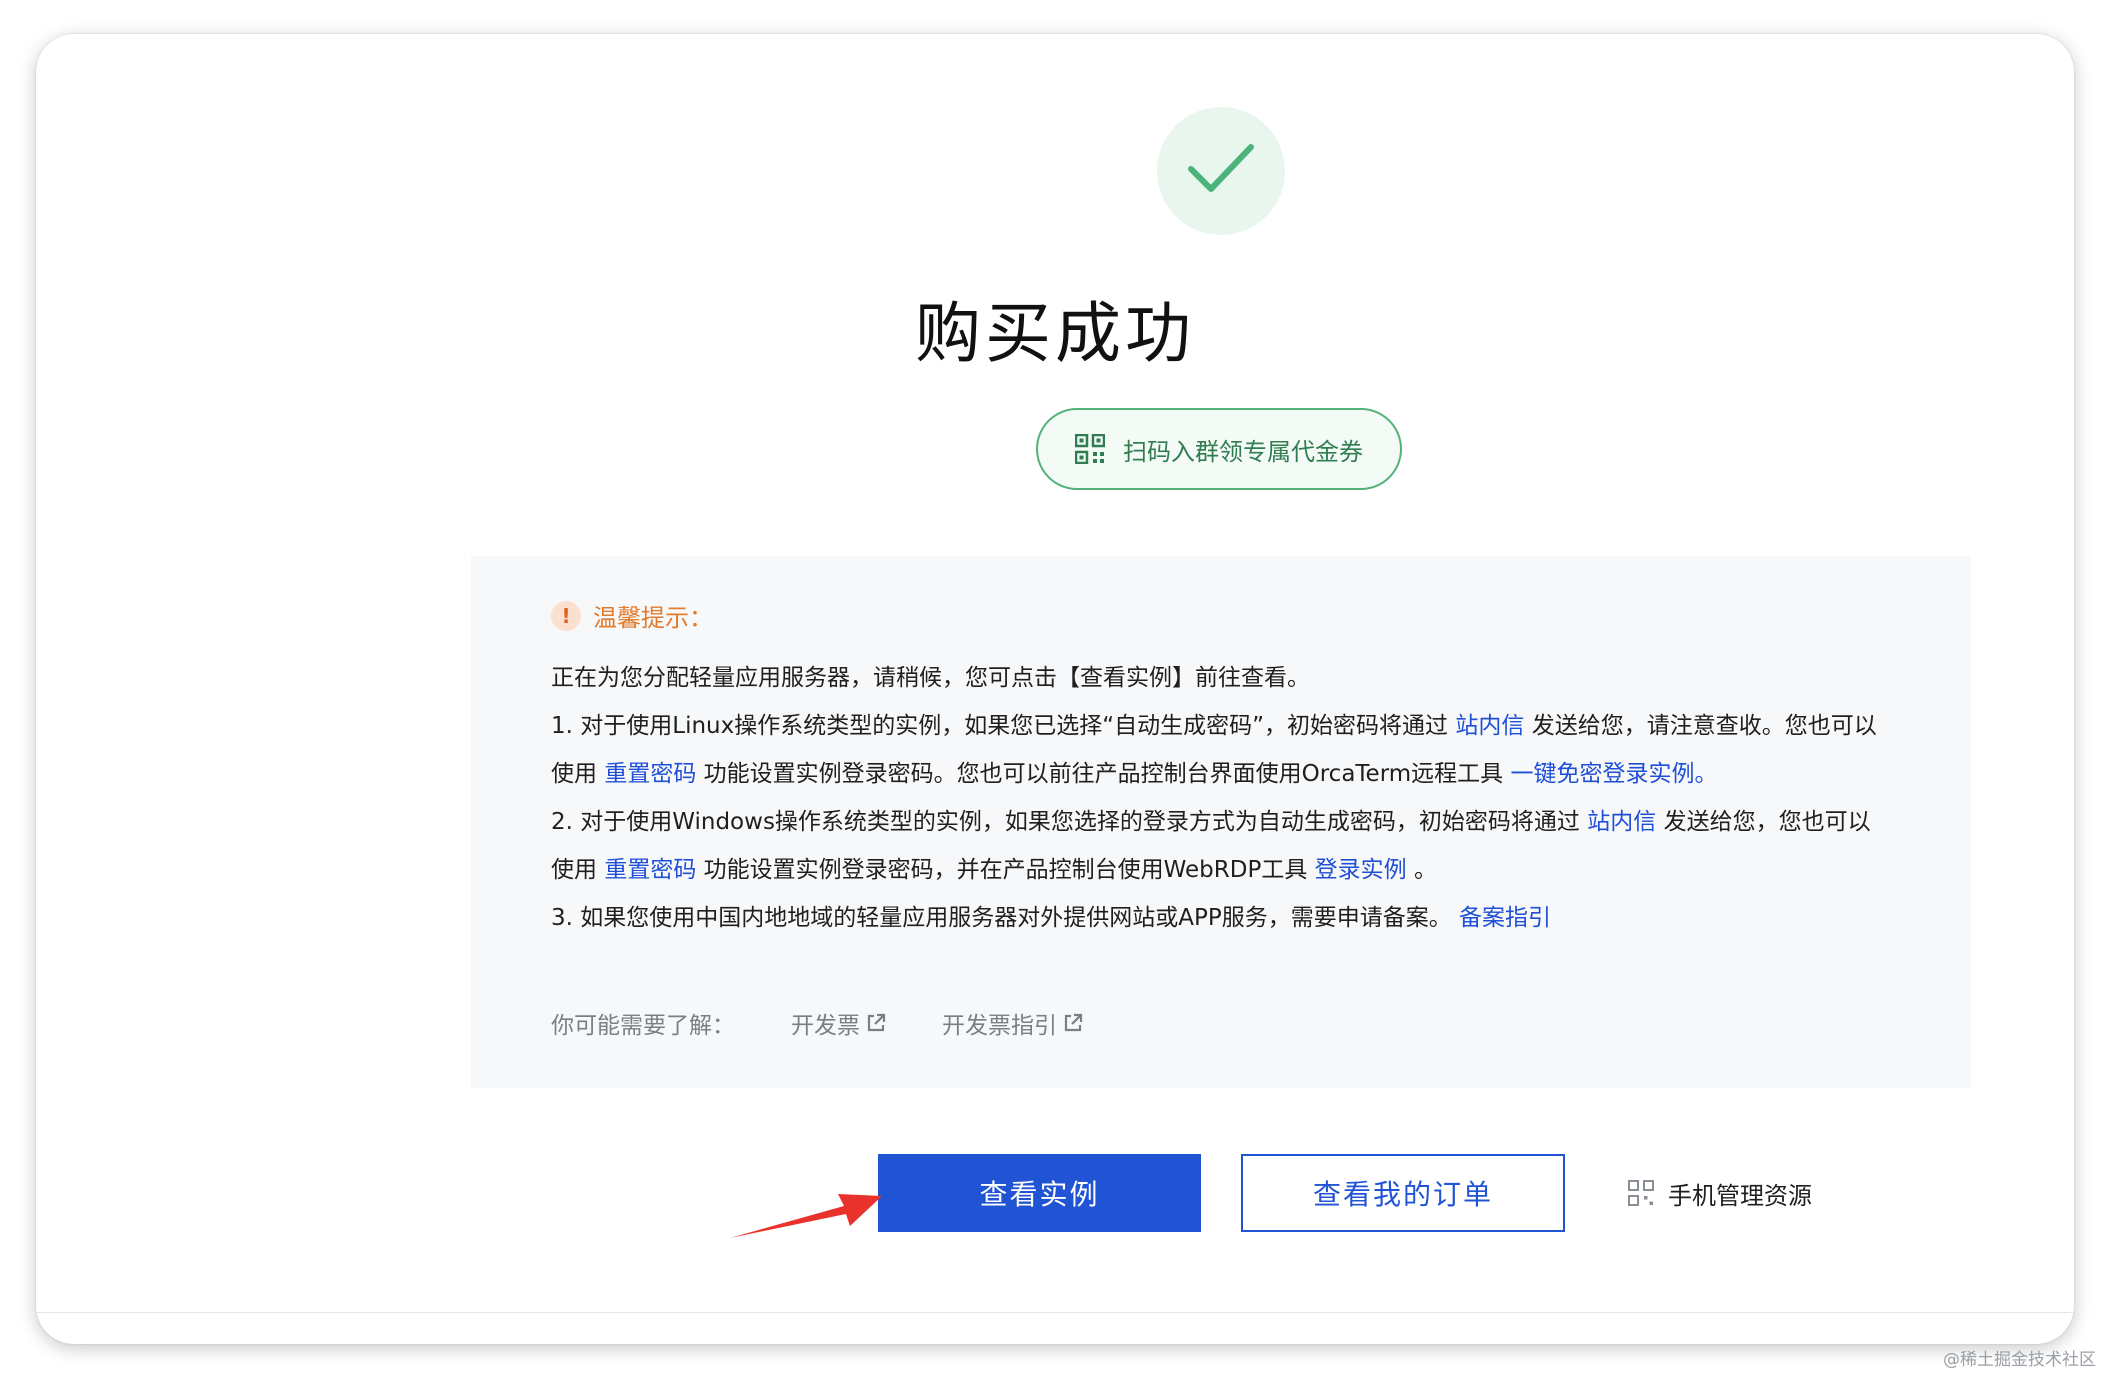  What do you see at coordinates (1243, 451) in the screenshot?
I see `coupon-label: 扫码入群领专属代金券` at bounding box center [1243, 451].